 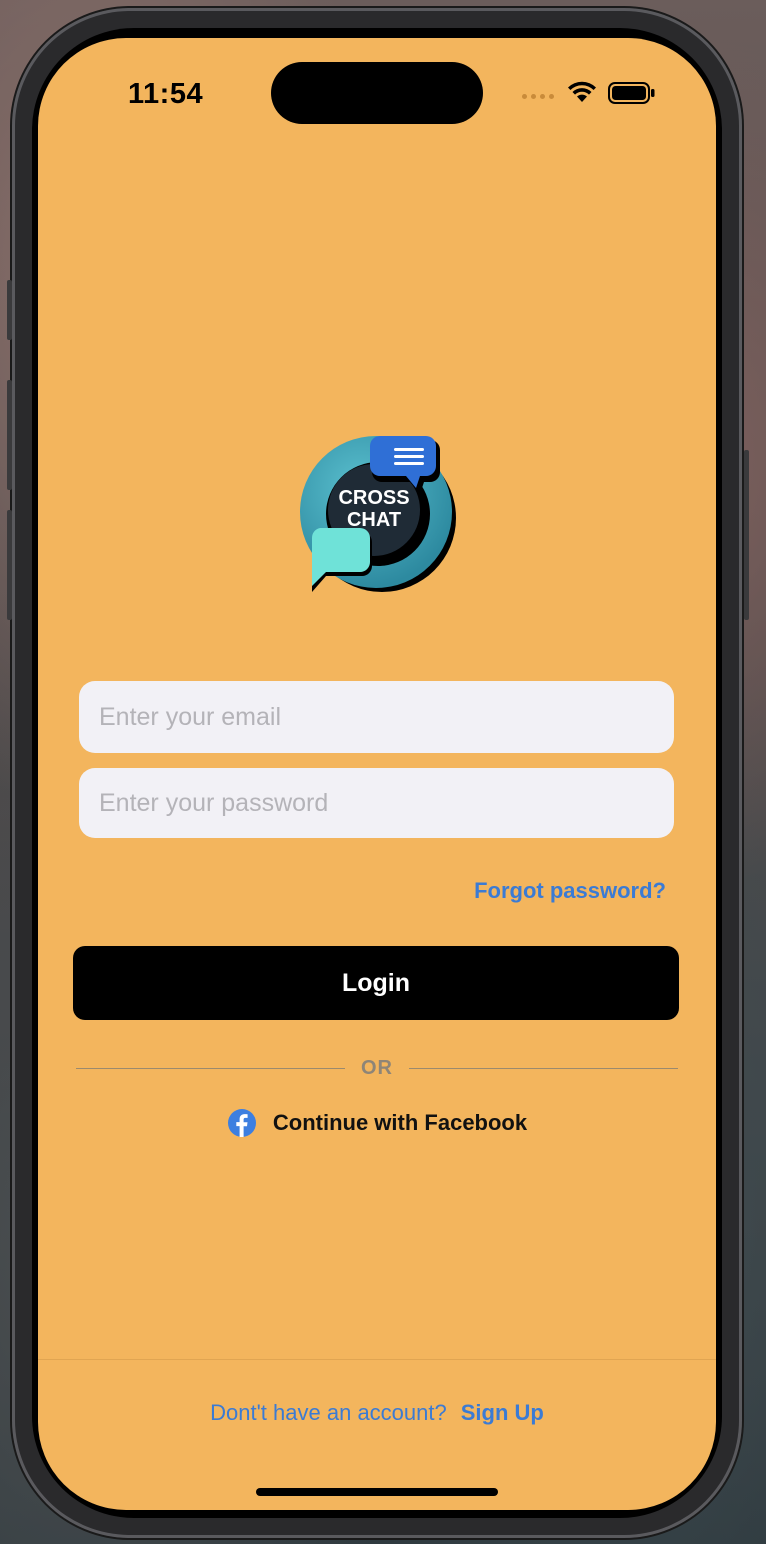 I want to click on crosschat-logo: CROSS CHAT, so click(x=378, y=514).